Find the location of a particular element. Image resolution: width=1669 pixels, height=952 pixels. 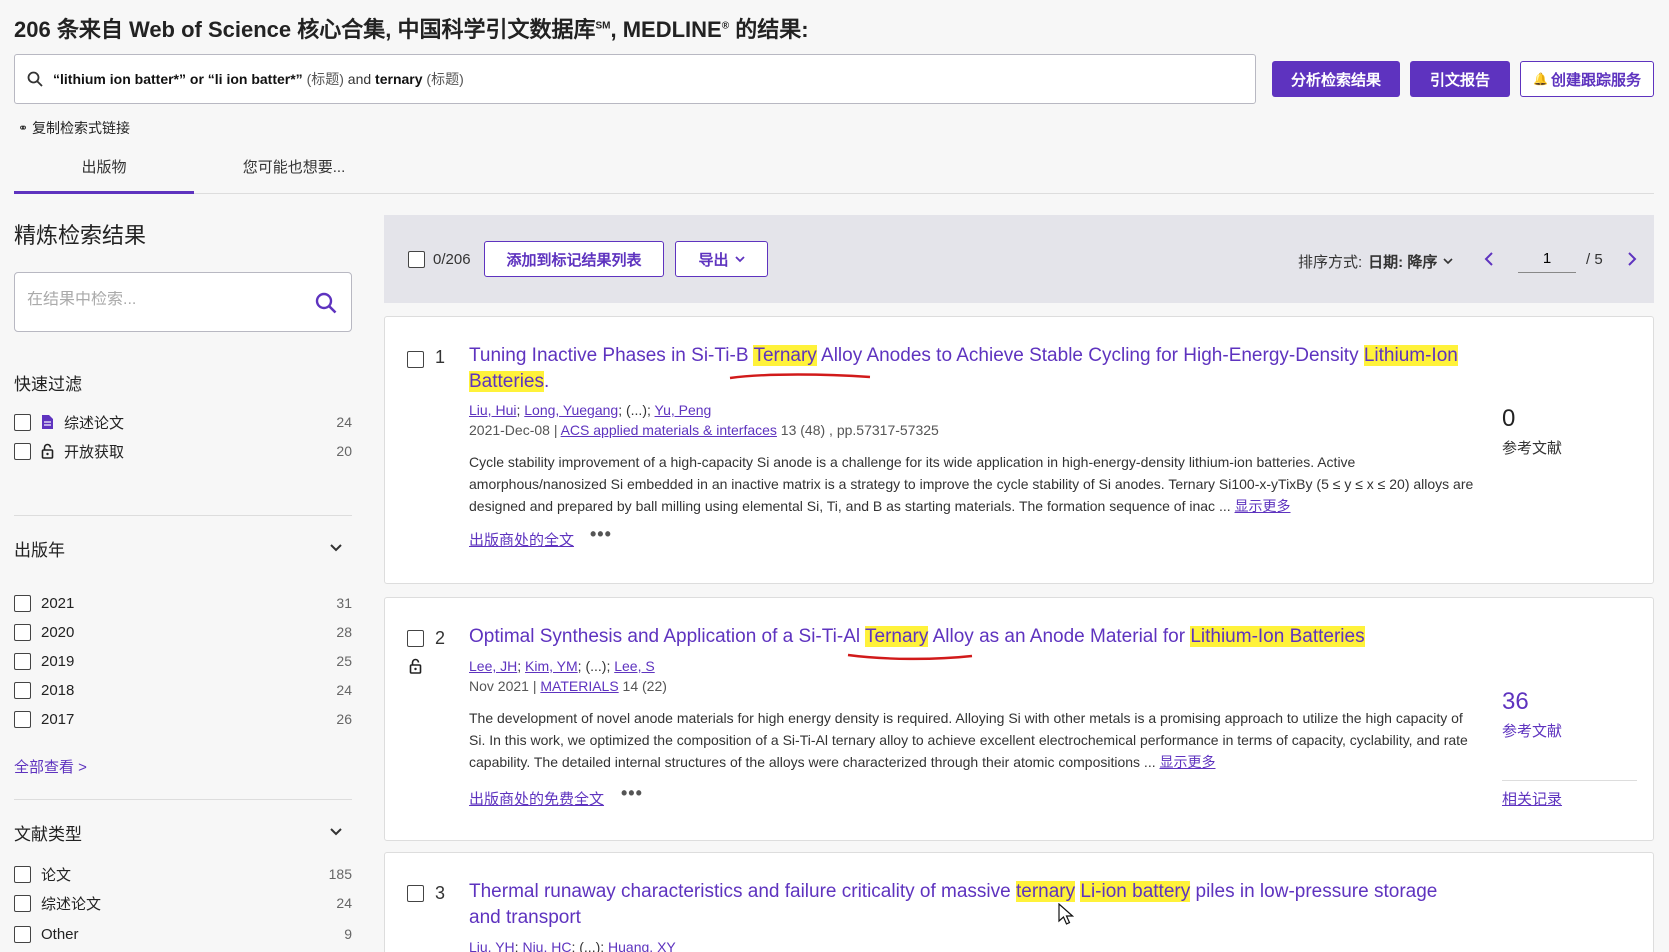

filter-year-2017: 2017 26 is located at coordinates (183, 719).